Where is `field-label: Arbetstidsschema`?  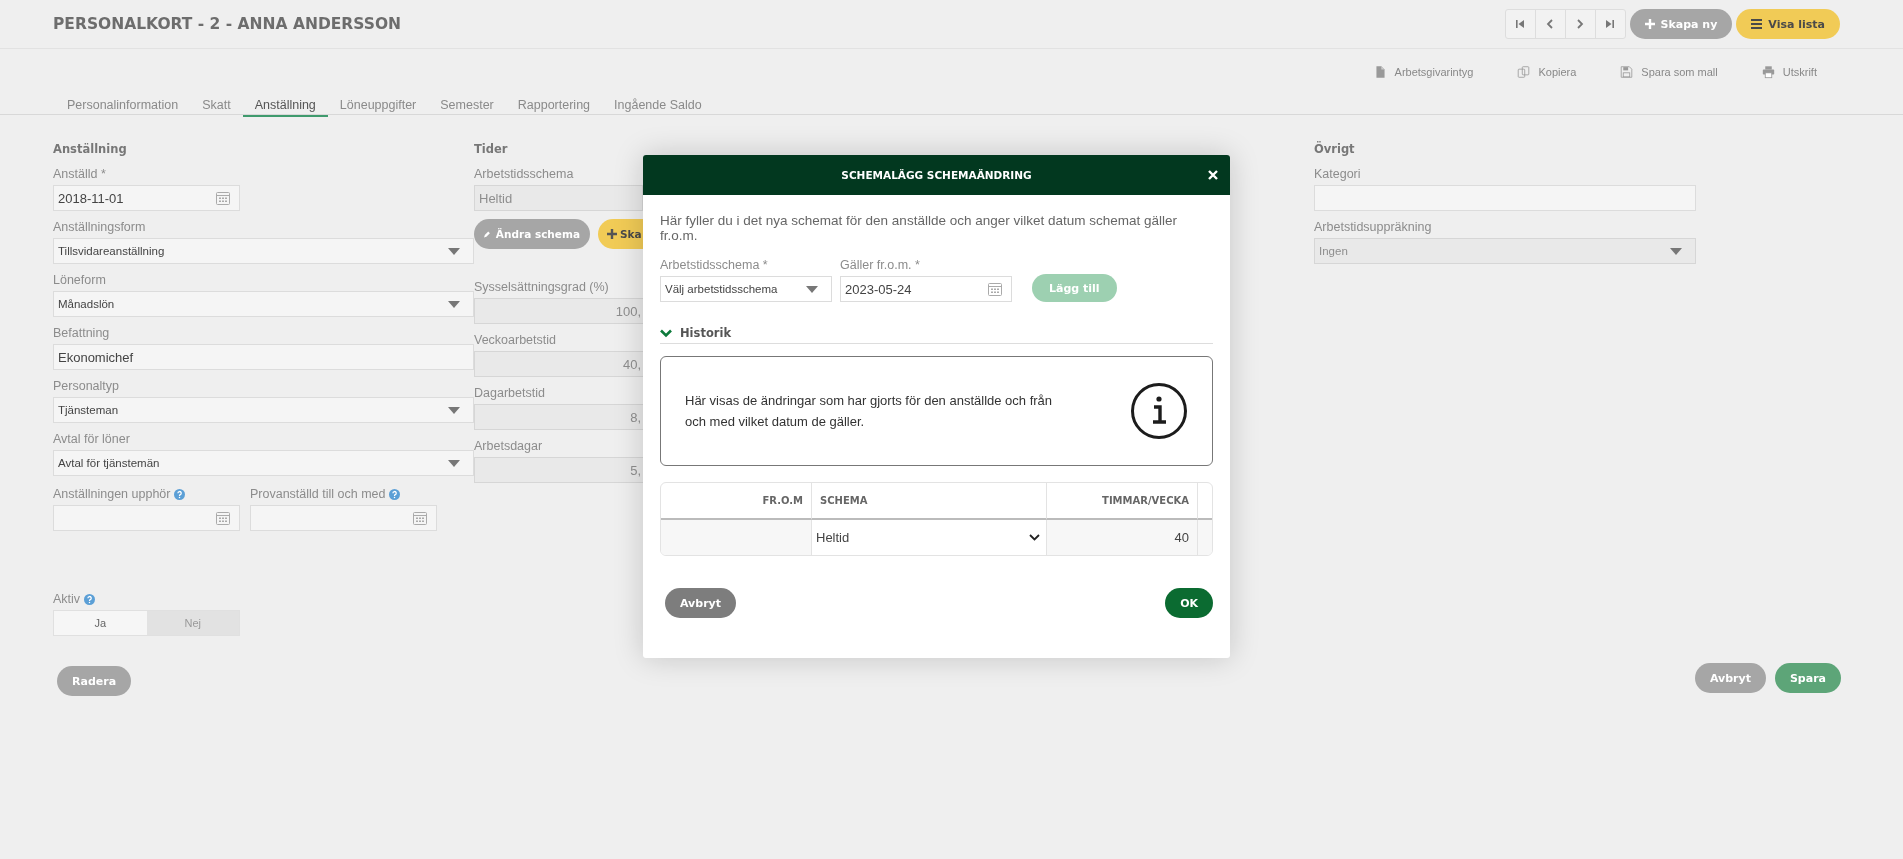
field-label: Arbetstidsschema is located at coordinates (524, 174).